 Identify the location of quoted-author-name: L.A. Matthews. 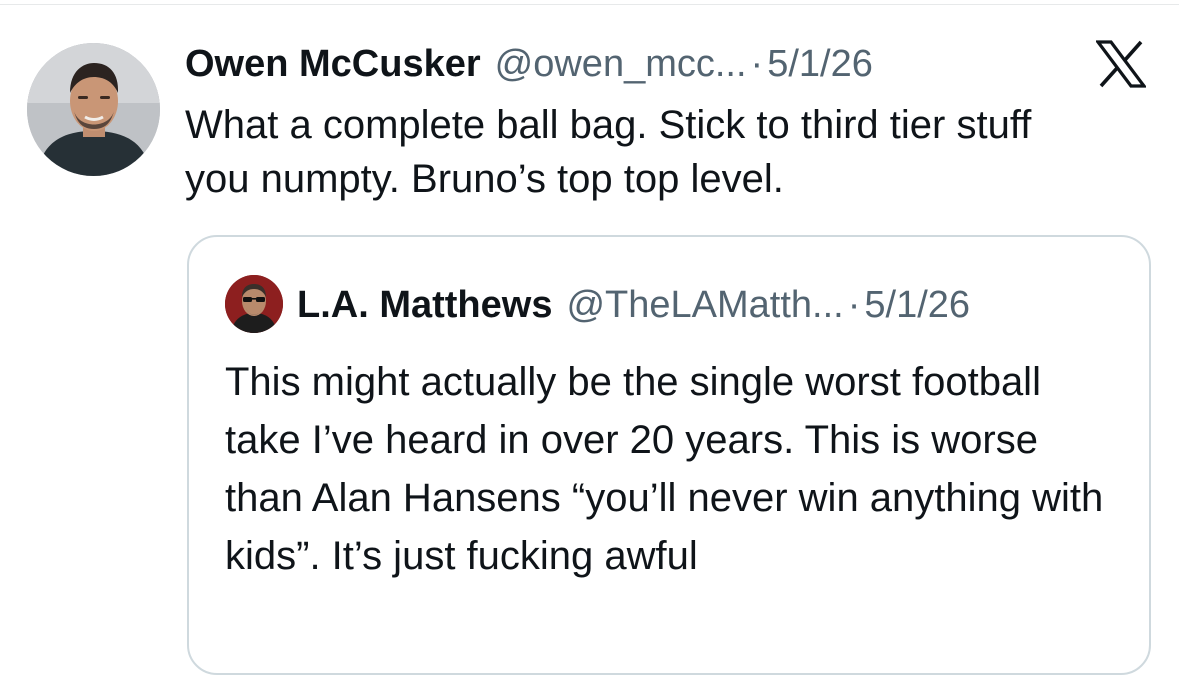
(424, 305).